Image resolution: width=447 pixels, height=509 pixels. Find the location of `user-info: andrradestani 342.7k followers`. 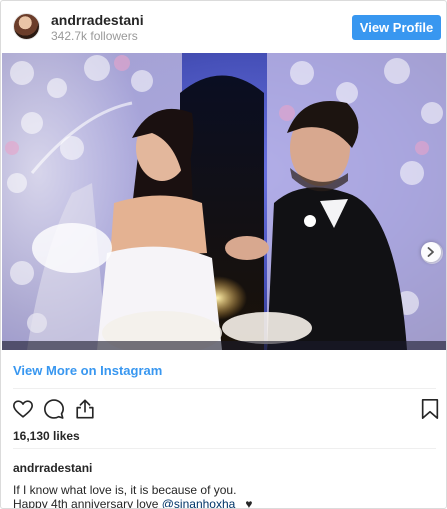

user-info: andrradestani 342.7k followers is located at coordinates (97, 28).